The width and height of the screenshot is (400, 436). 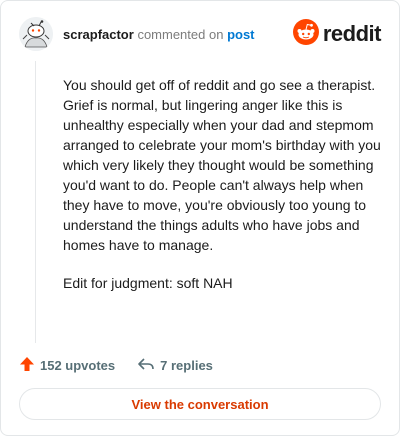 I want to click on thread-line, so click(x=35, y=202).